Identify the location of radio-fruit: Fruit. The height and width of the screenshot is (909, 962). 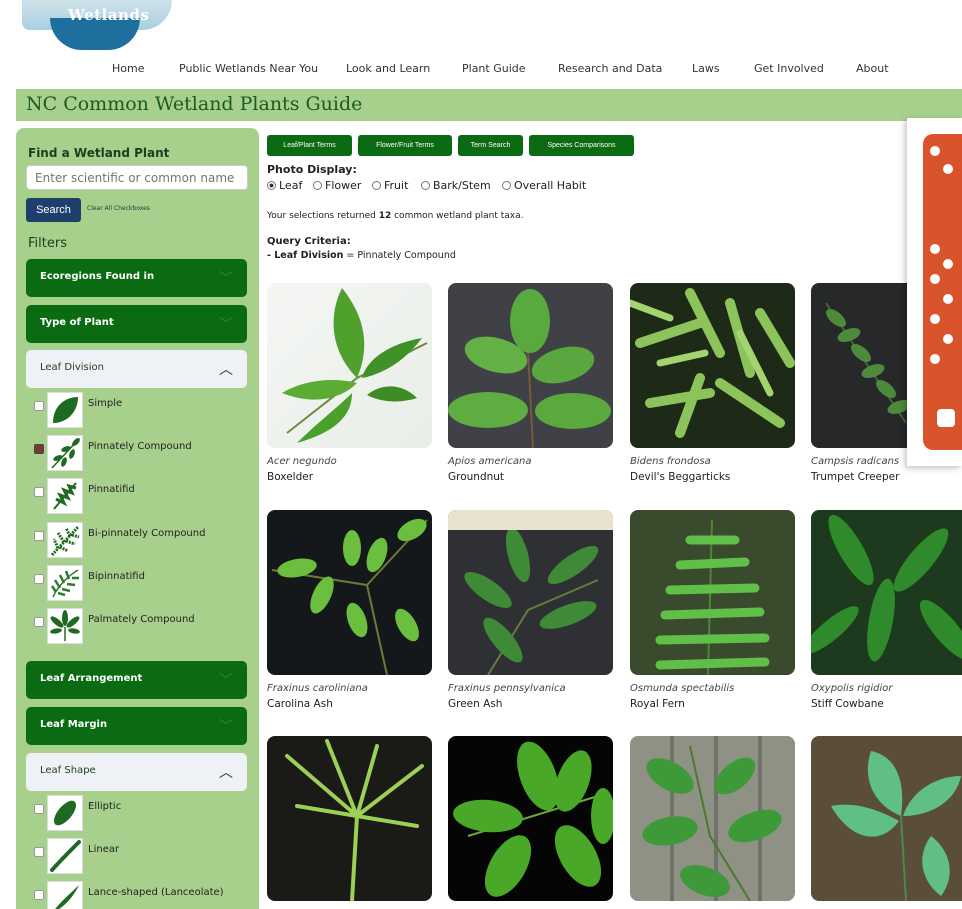
(390, 185).